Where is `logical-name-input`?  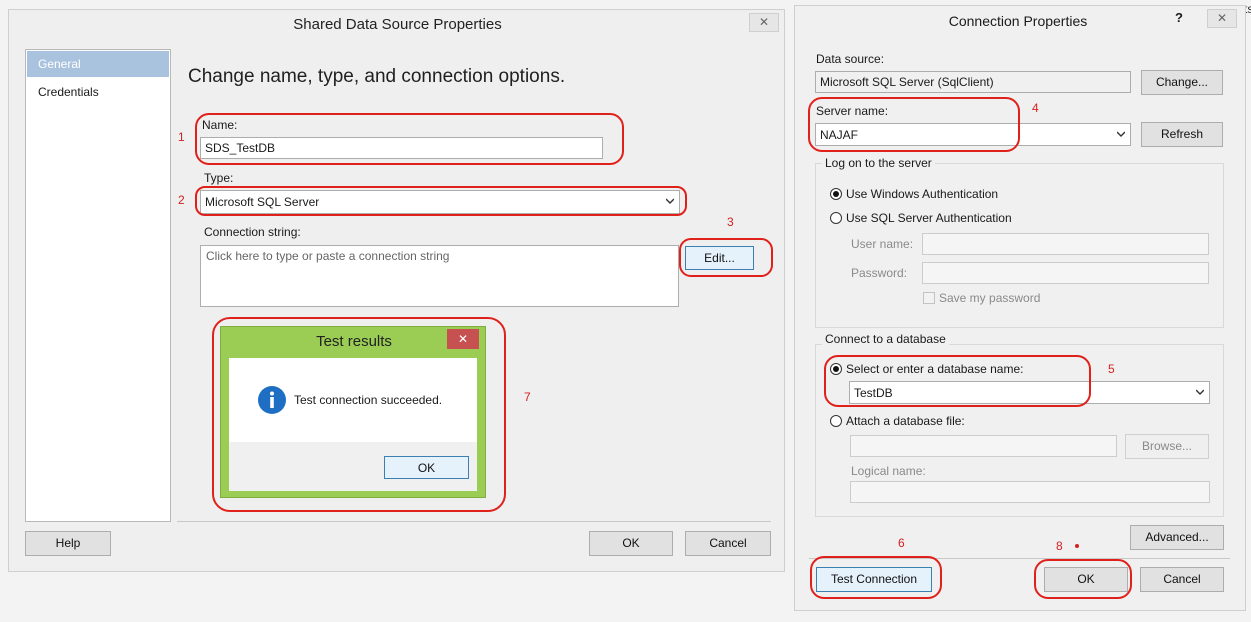
logical-name-input is located at coordinates (1030, 492).